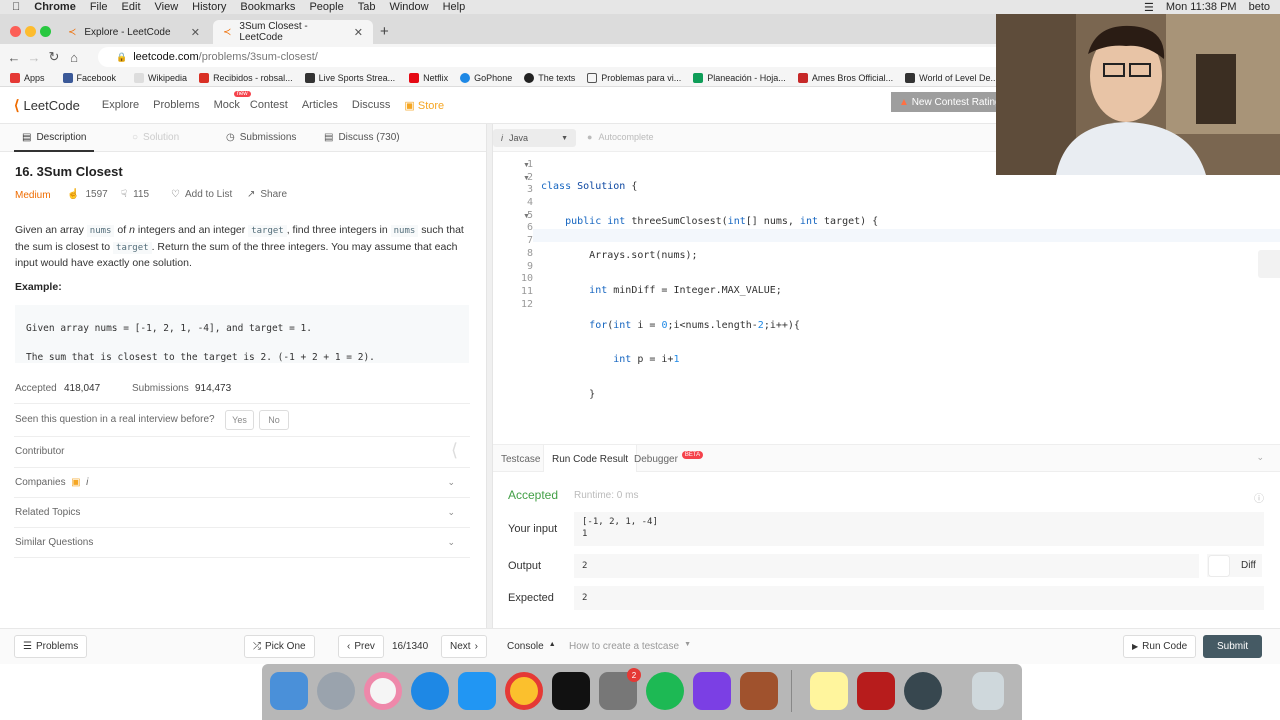 The height and width of the screenshot is (720, 1280). What do you see at coordinates (99, 7) in the screenshot?
I see `menu-file: File` at bounding box center [99, 7].